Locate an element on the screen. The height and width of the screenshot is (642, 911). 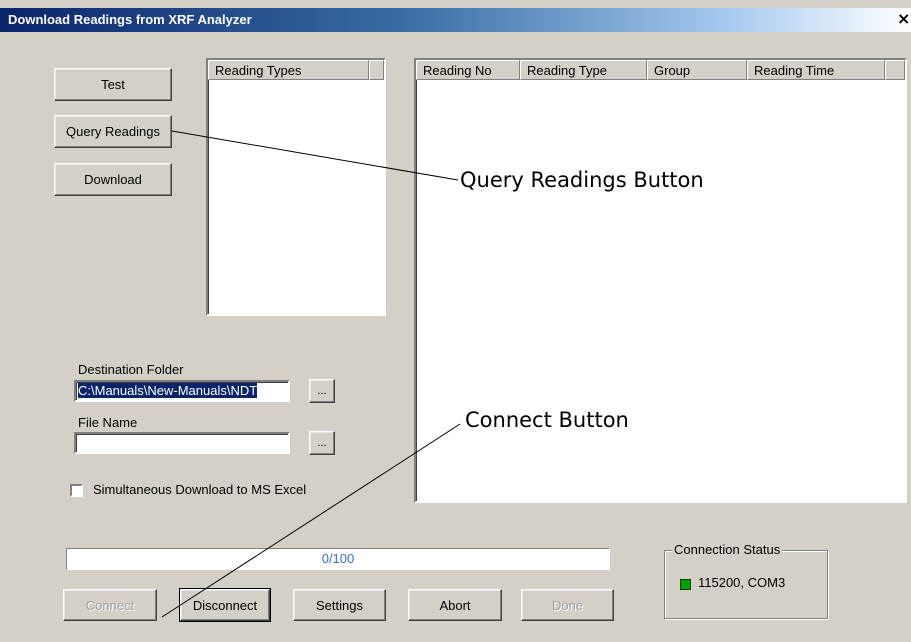
done-button: Done is located at coordinates (567, 605).